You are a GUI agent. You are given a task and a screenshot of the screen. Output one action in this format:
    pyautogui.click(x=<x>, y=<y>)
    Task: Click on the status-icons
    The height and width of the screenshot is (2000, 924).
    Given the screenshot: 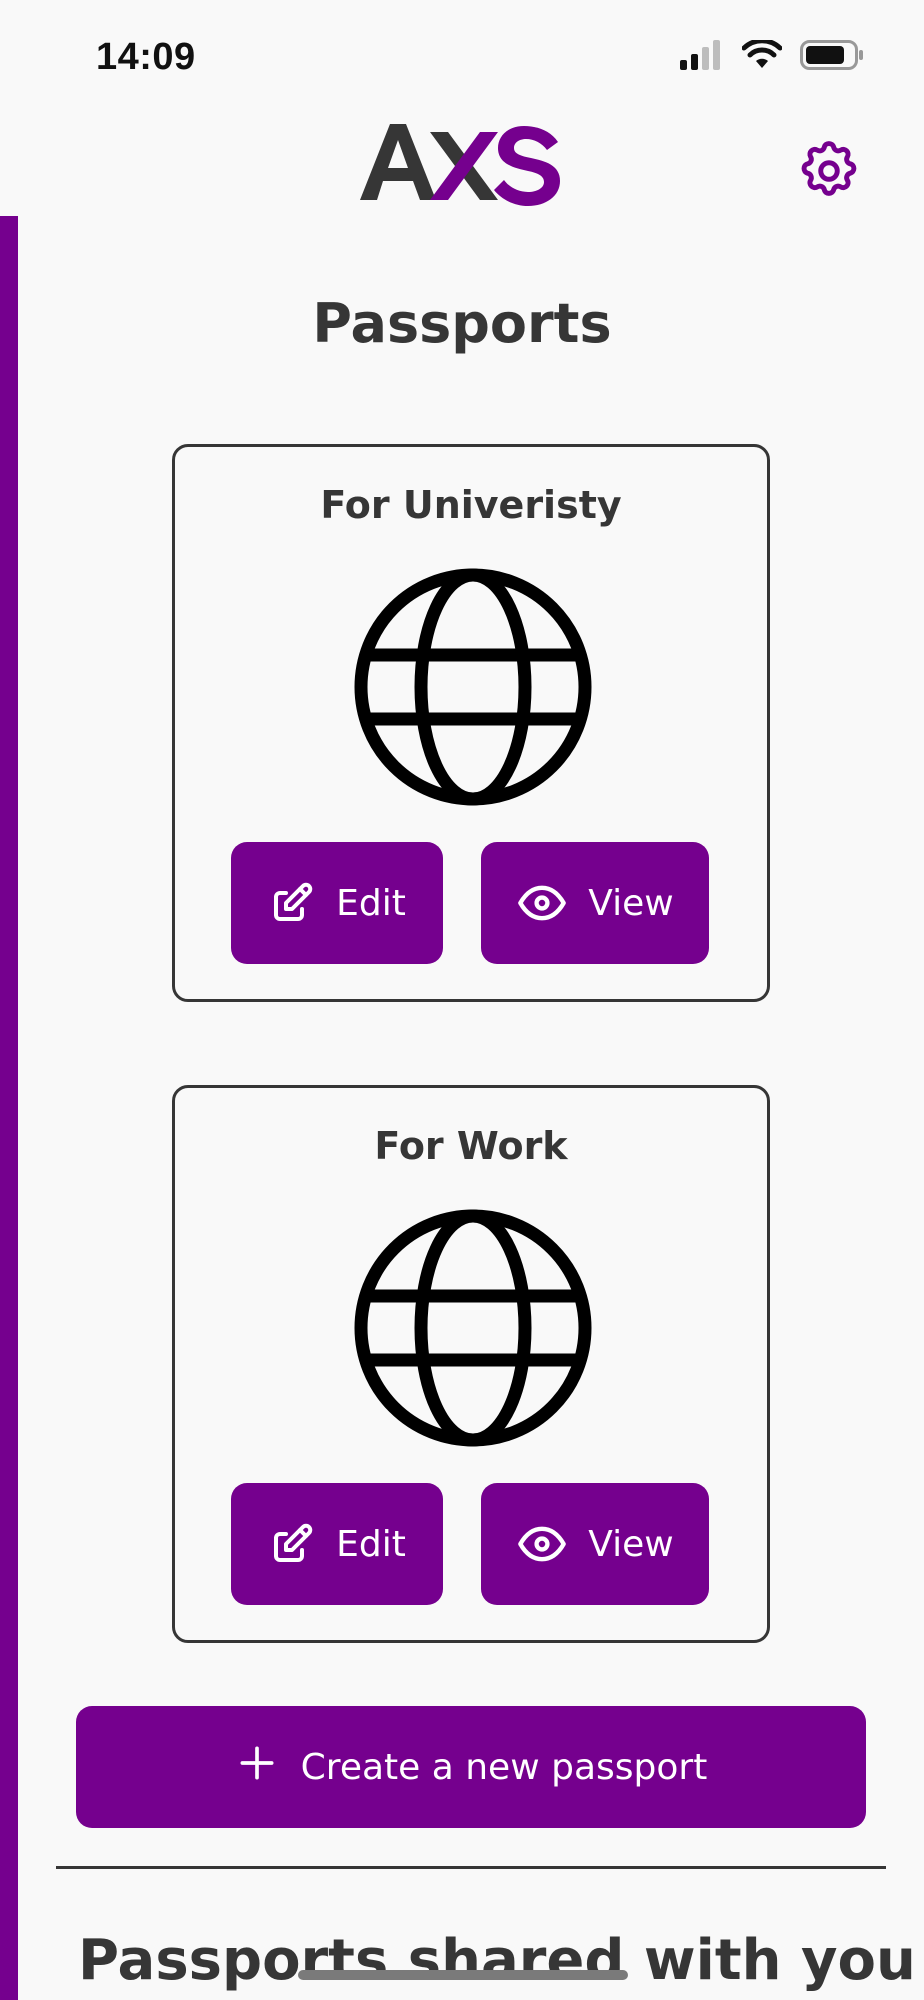 What is the action you would take?
    pyautogui.click(x=772, y=55)
    